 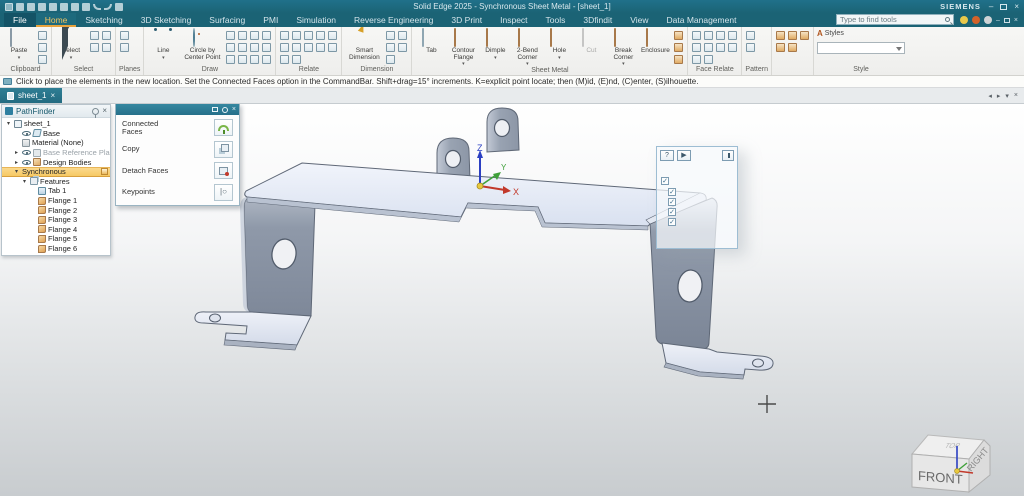 What do you see at coordinates (702, 20) in the screenshot?
I see `menu-tab-data-management: Data Management` at bounding box center [702, 20].